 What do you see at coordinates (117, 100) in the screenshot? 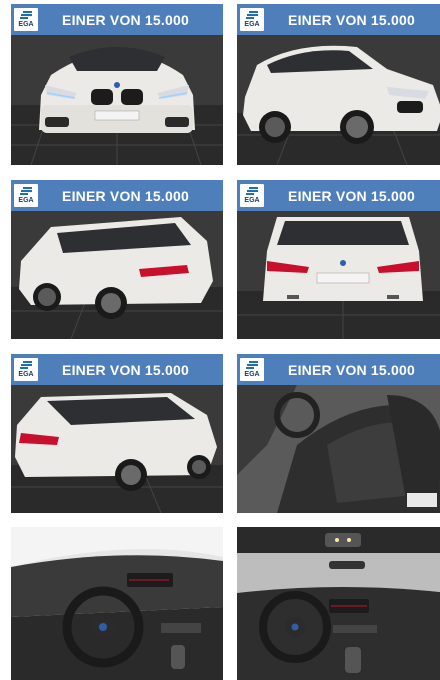
I see `car-photo-front` at bounding box center [117, 100].